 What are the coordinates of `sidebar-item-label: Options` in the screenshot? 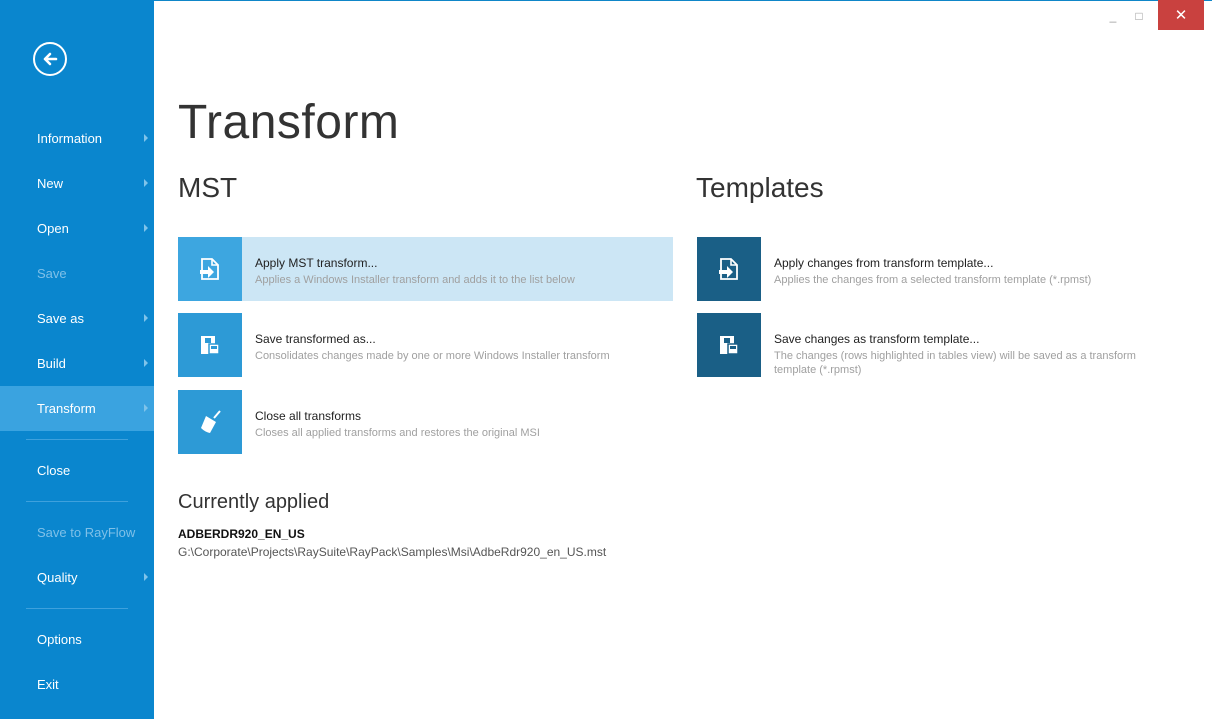 It's located at (59, 639).